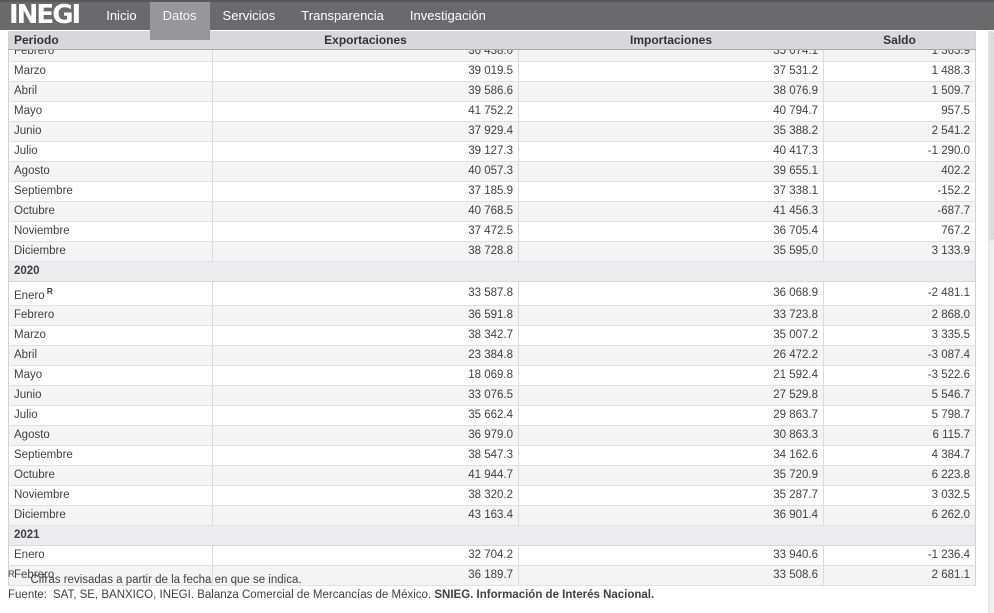 Image resolution: width=994 pixels, height=613 pixels. What do you see at coordinates (953, 190) in the screenshot?
I see `saldo-cell: -152.2` at bounding box center [953, 190].